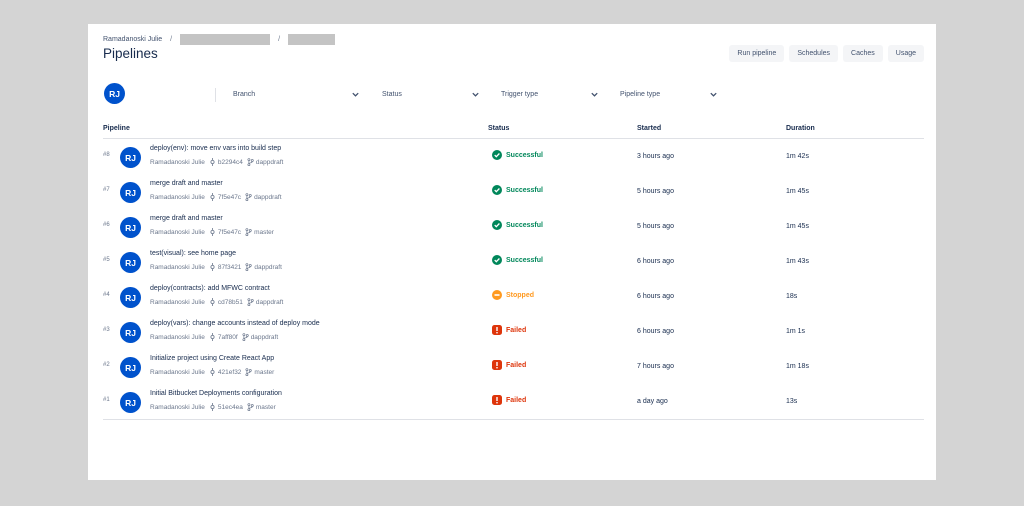 The image size is (1024, 506). Describe the element at coordinates (513, 419) in the screenshot. I see `table-bottom-divider` at that location.